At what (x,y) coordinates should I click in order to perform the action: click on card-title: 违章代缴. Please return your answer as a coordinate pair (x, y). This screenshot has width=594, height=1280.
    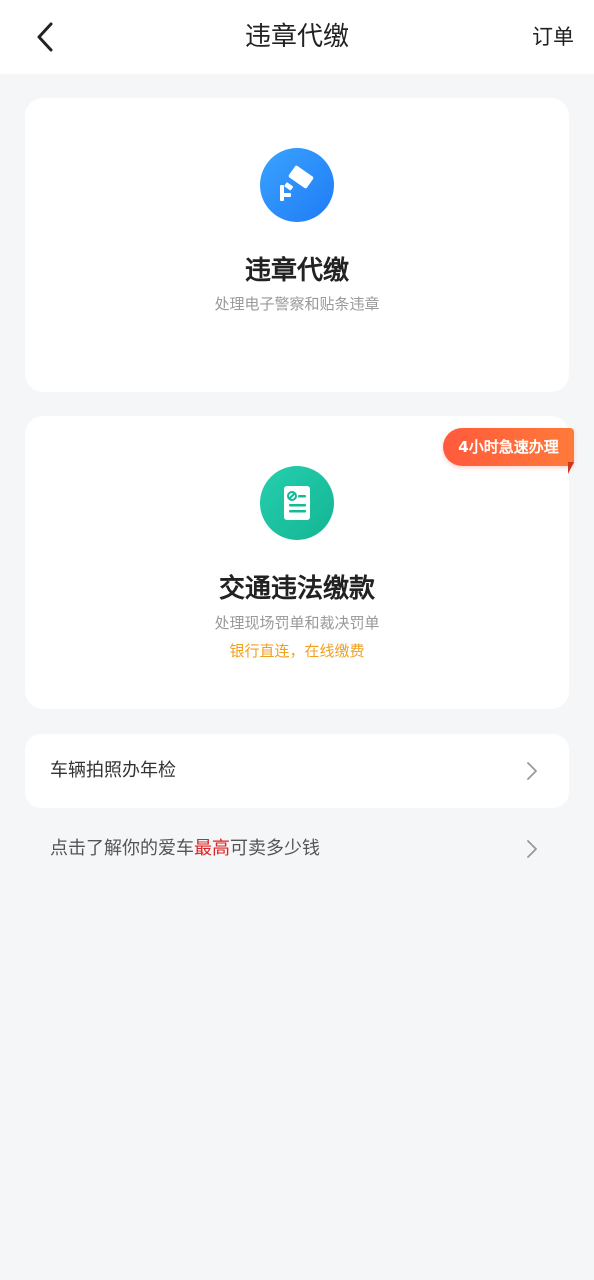
    Looking at the image, I should click on (296, 271).